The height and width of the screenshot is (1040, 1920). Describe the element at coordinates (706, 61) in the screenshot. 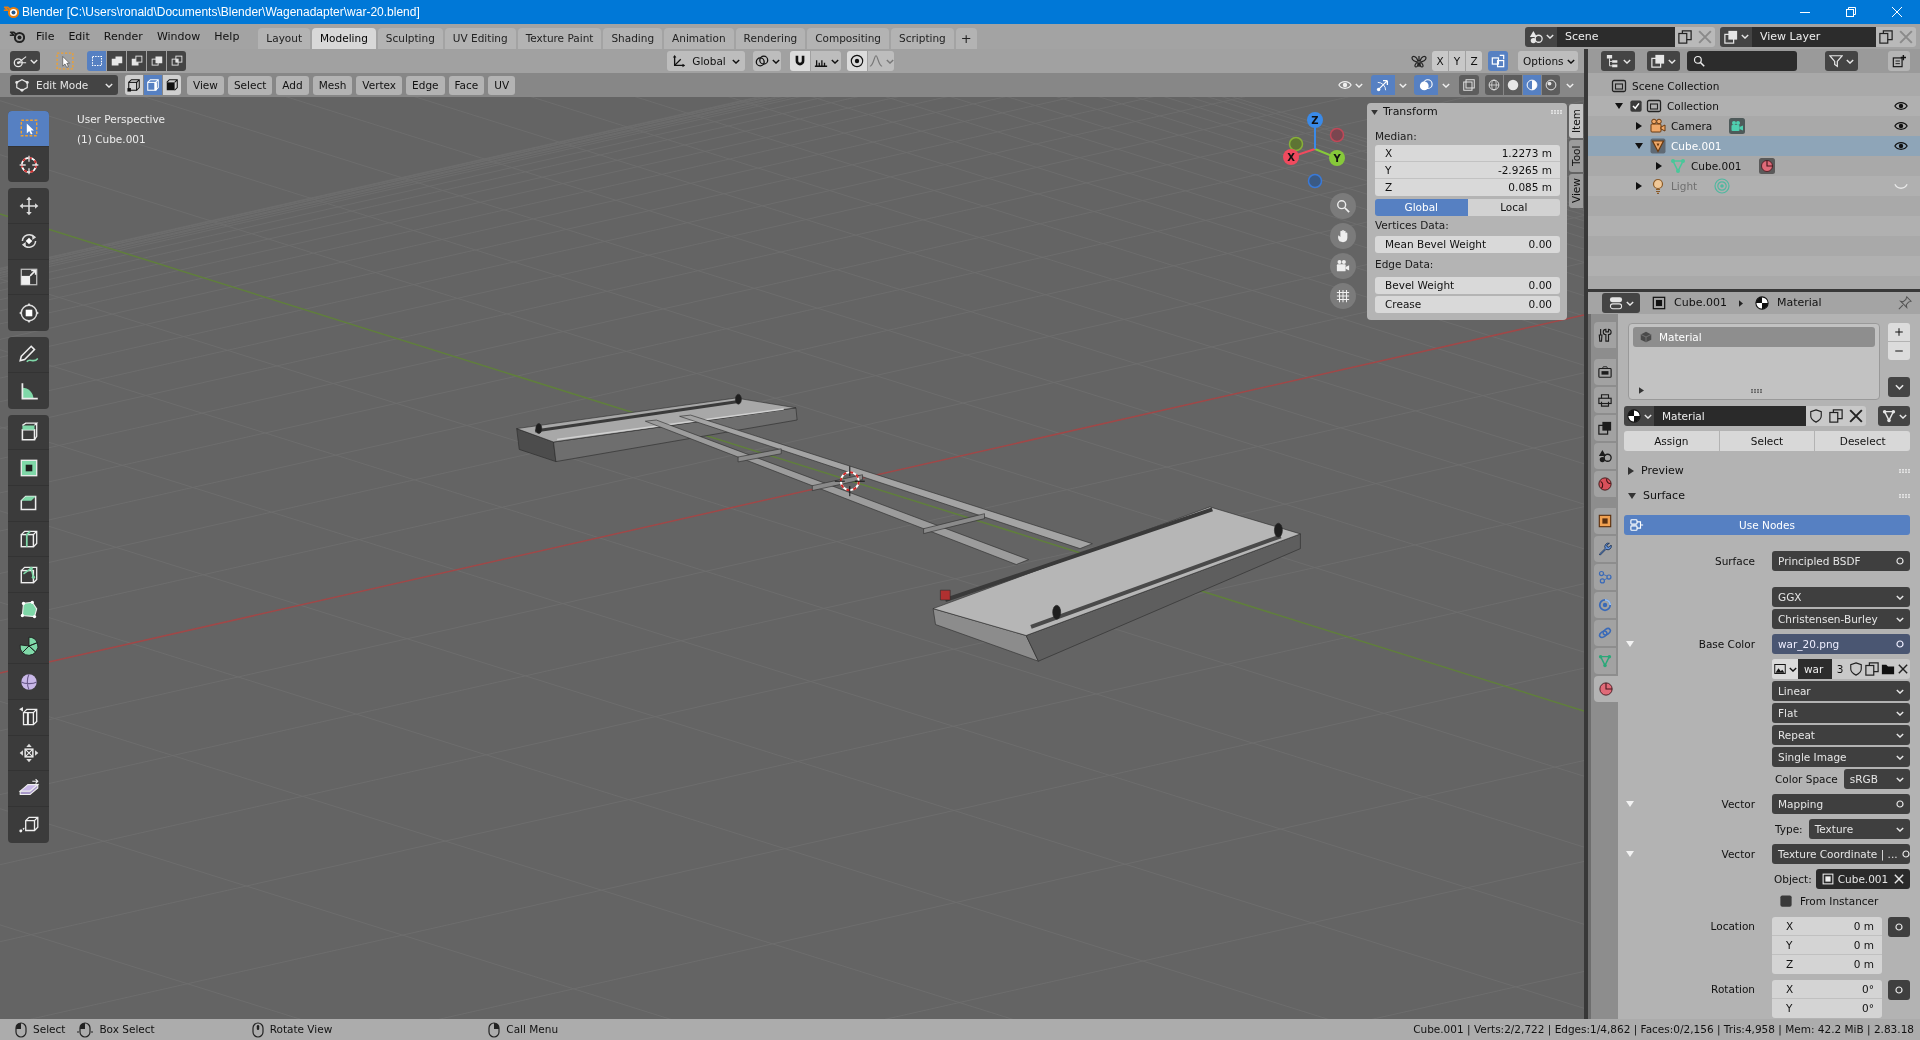

I see `orientation-dropdown: Global` at that location.